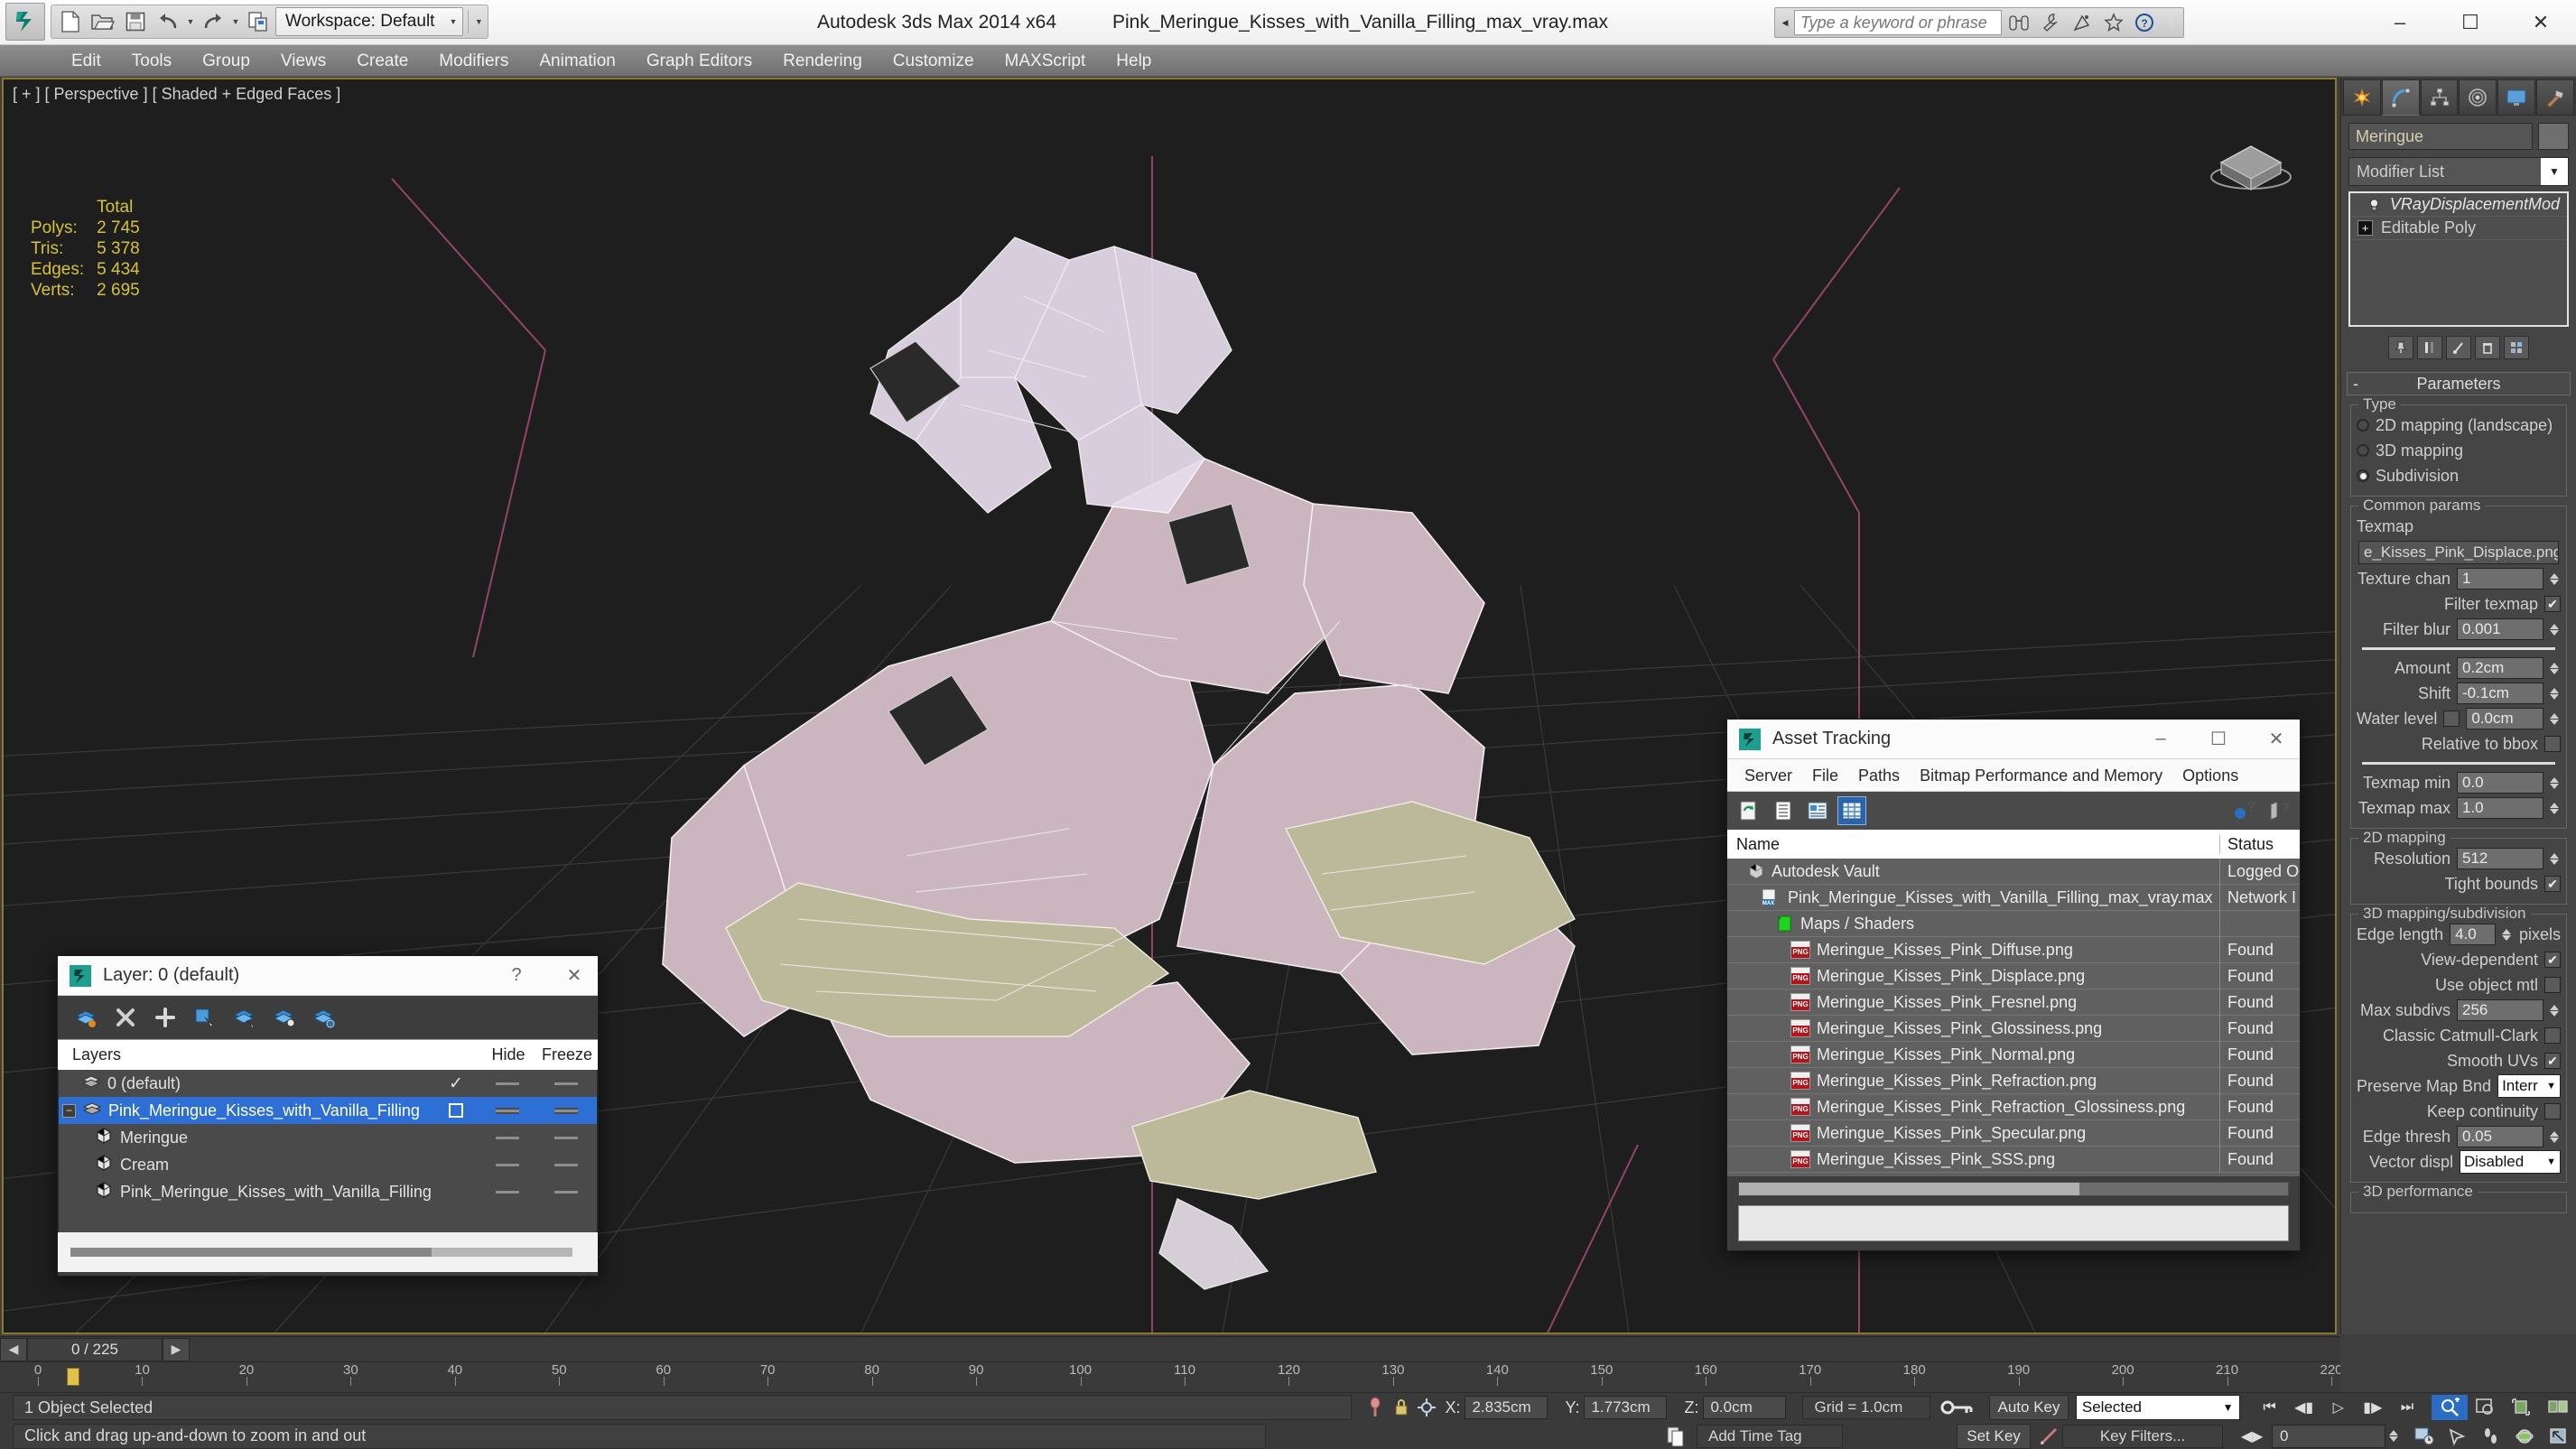 The image size is (2576, 1449). I want to click on asset-row: PNG Meringue_Kisses_Pink_SSS.png Found, so click(2013, 1159).